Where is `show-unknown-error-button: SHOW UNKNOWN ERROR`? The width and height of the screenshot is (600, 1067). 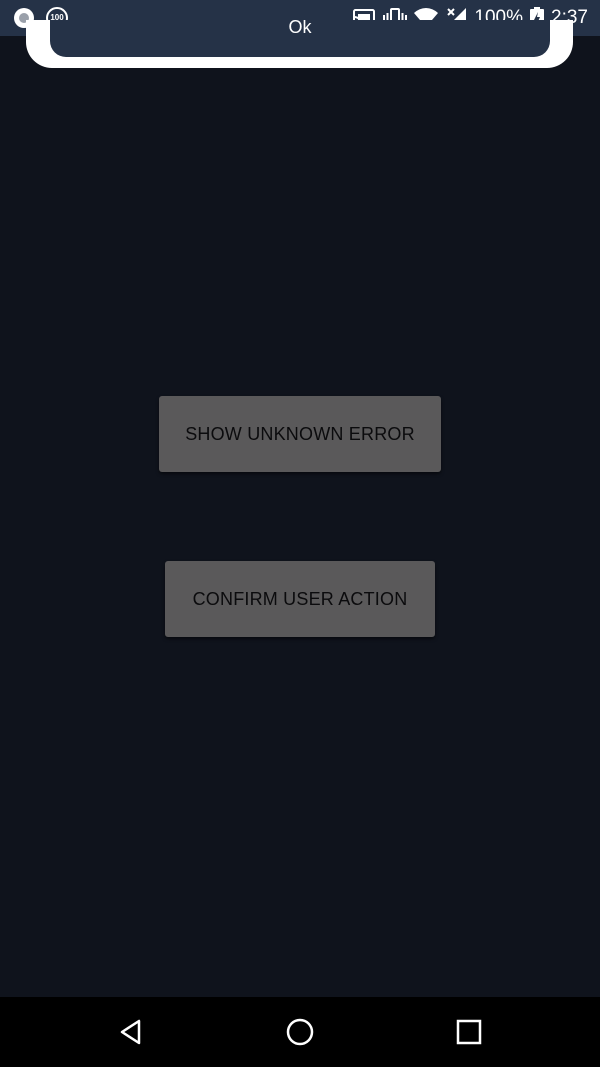 show-unknown-error-button: SHOW UNKNOWN ERROR is located at coordinates (300, 434).